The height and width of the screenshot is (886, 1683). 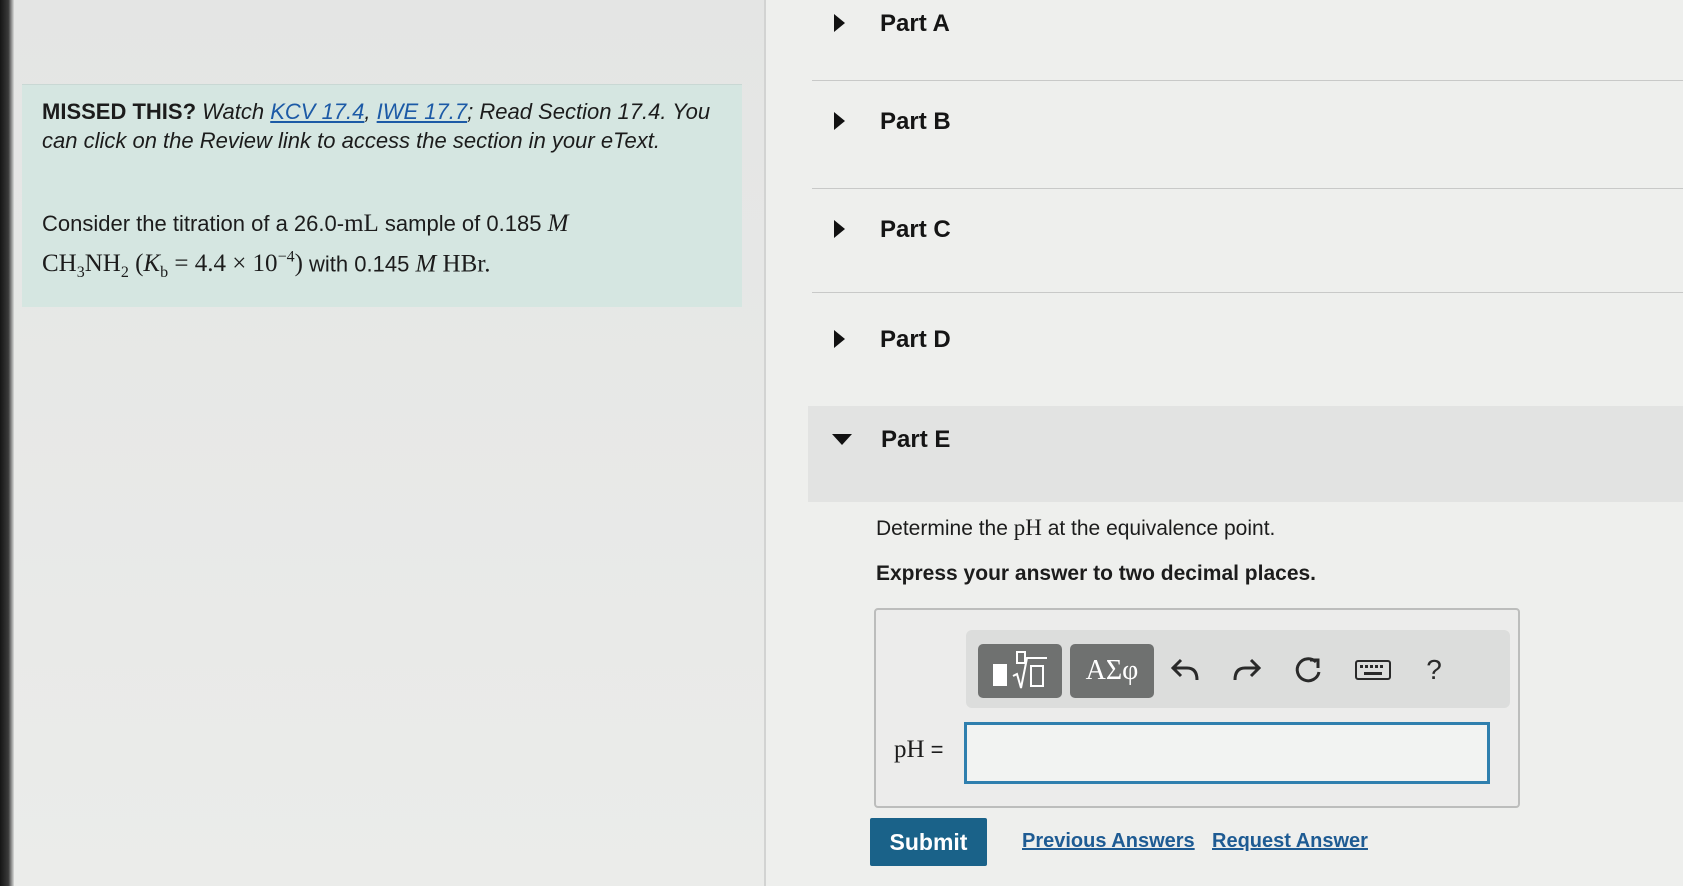 I want to click on iwe-link: IWE 17.7, so click(x=422, y=111).